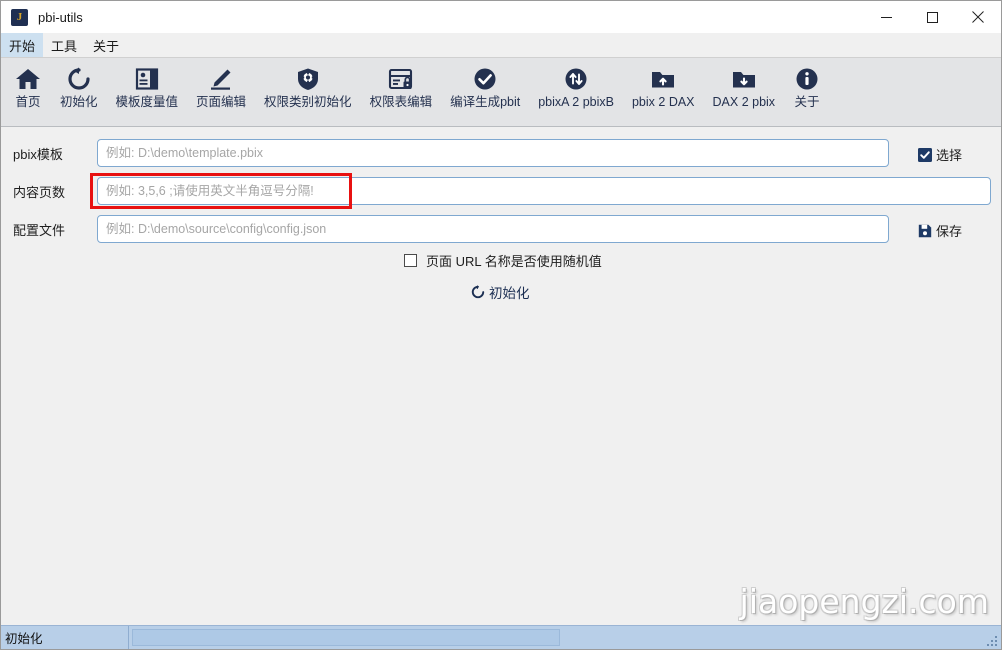 Image resolution: width=1002 pixels, height=650 pixels. I want to click on folder-upload-icon, so click(663, 79).